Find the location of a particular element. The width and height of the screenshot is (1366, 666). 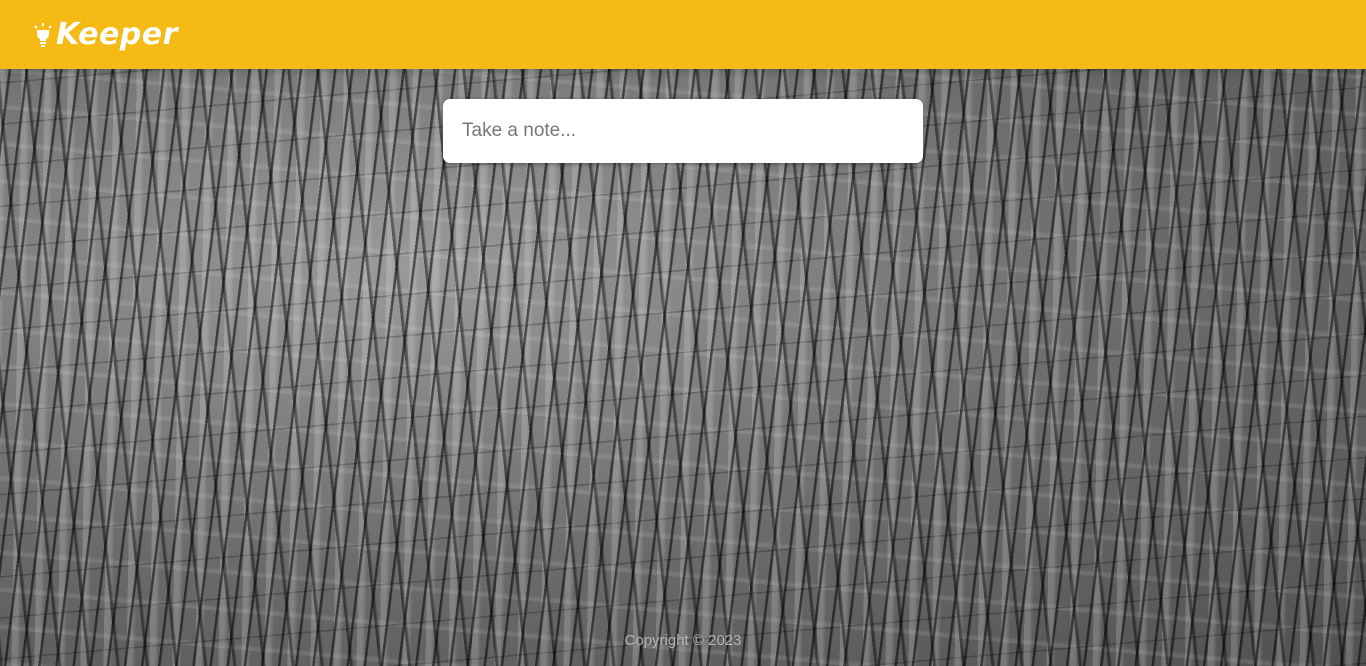

page-footer: Copyright © 2023 is located at coordinates (683, 643).